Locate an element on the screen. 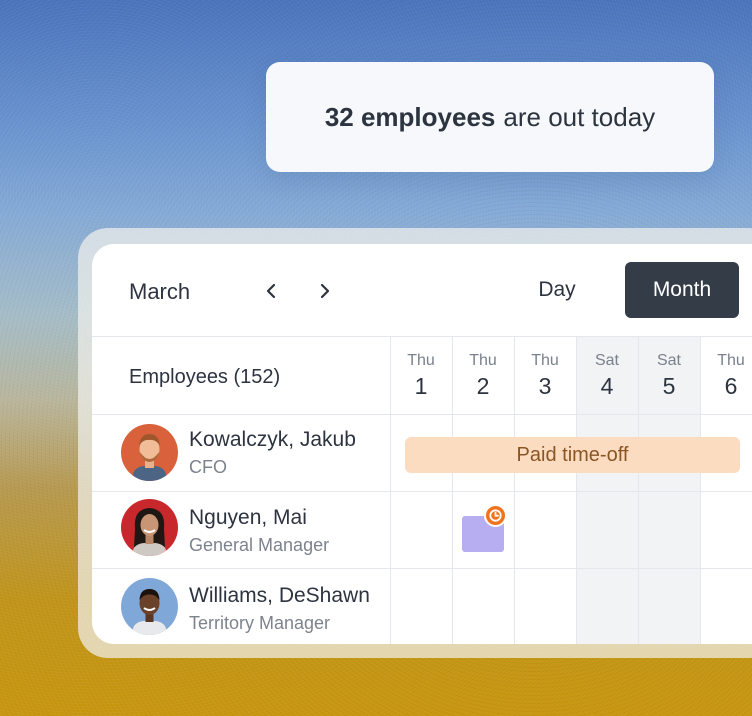 This screenshot has width=752, height=716. day-header: Thu 2 is located at coordinates (483, 375).